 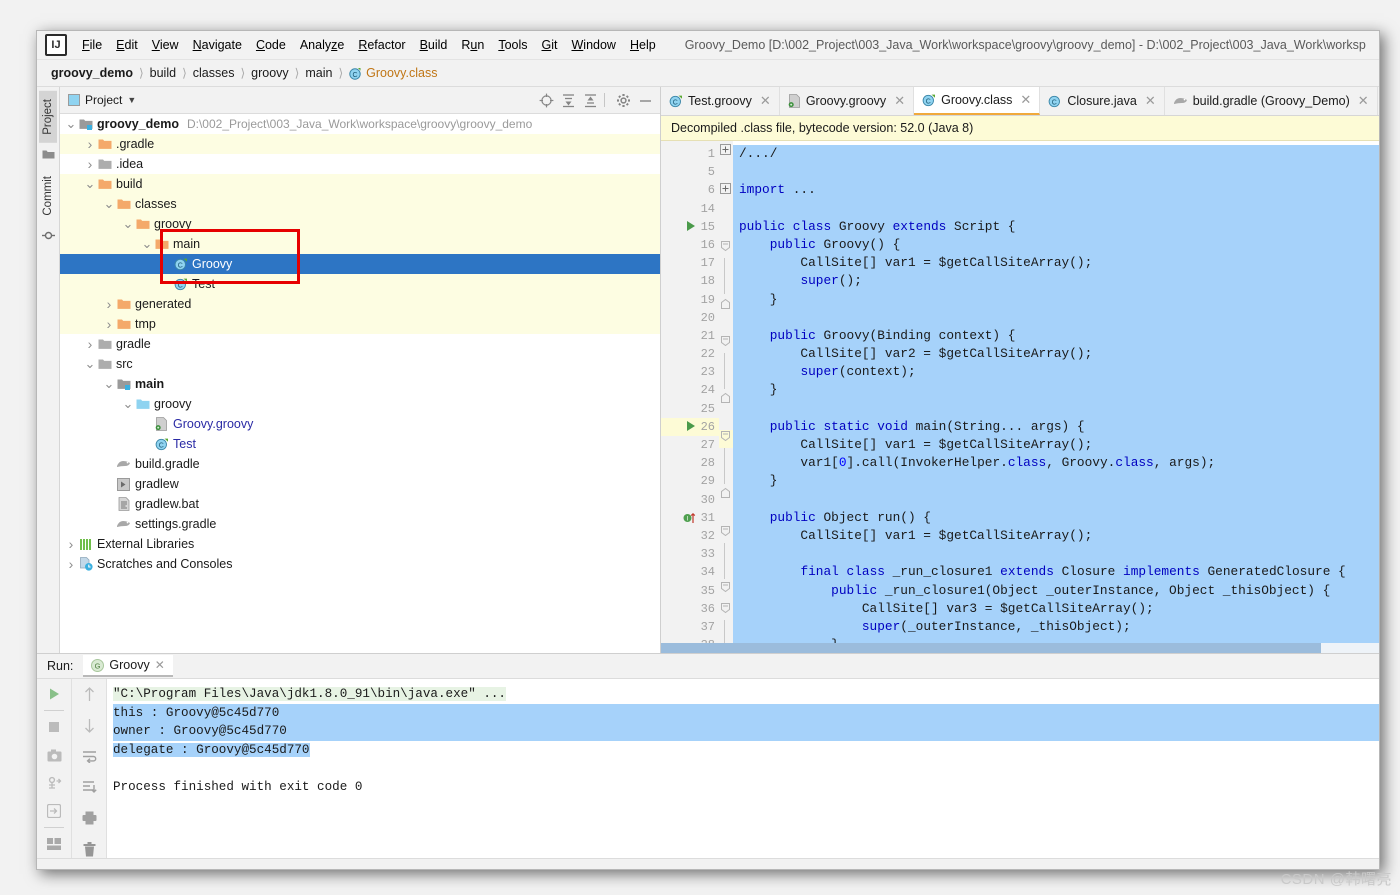 What do you see at coordinates (381, 45) in the screenshot?
I see `menu-item-refactor: Refactor` at bounding box center [381, 45].